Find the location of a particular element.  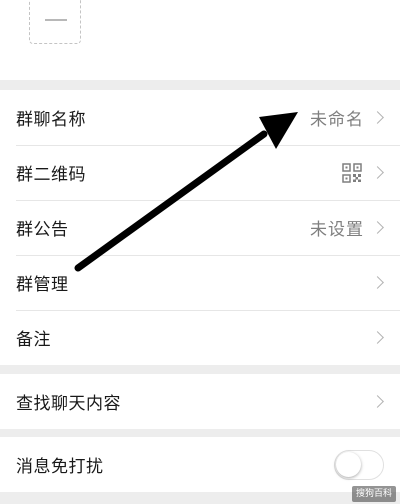

remark-row: 备注 is located at coordinates (200, 337).